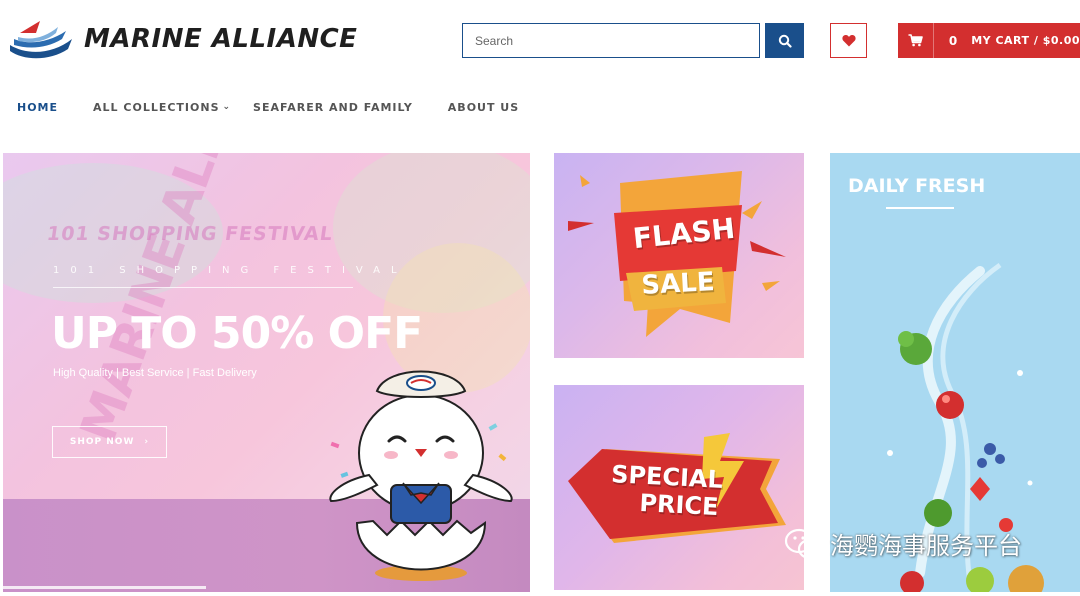 Image resolution: width=1080 pixels, height=596 pixels. Describe the element at coordinates (803, 543) in the screenshot. I see `wechat-icon` at that location.